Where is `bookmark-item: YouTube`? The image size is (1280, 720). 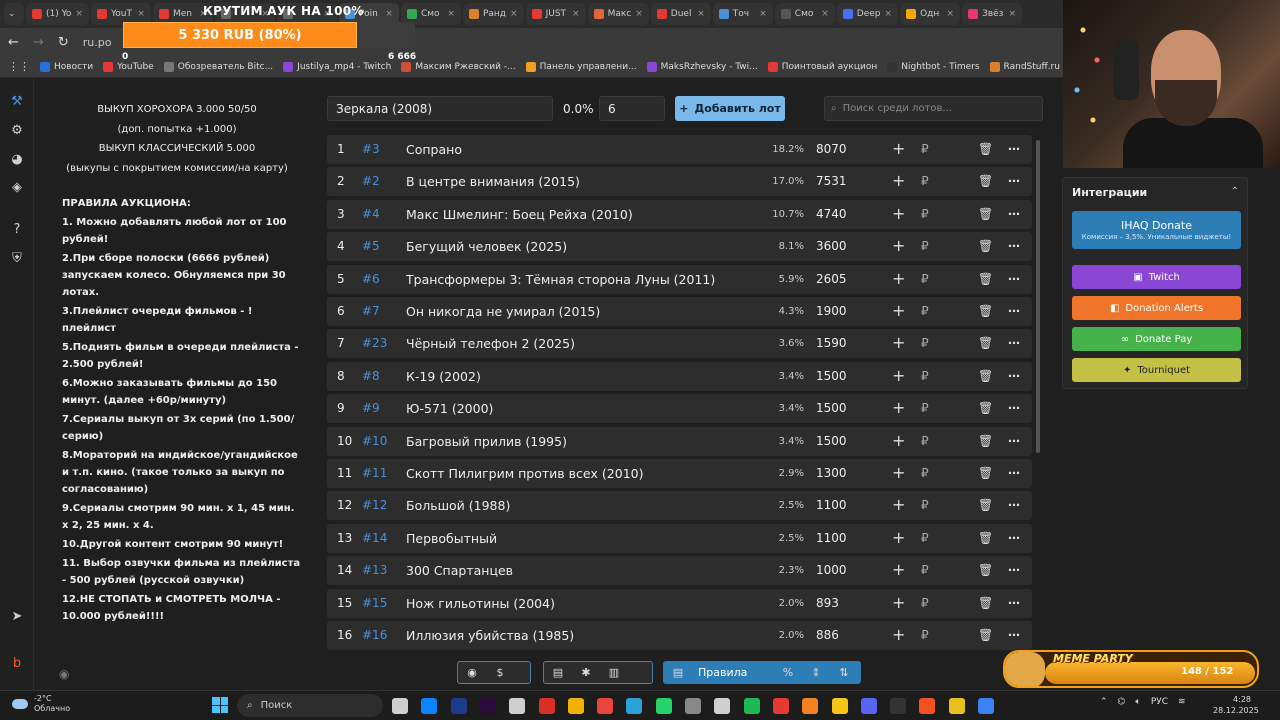
bookmark-item: YouTube is located at coordinates (128, 66).